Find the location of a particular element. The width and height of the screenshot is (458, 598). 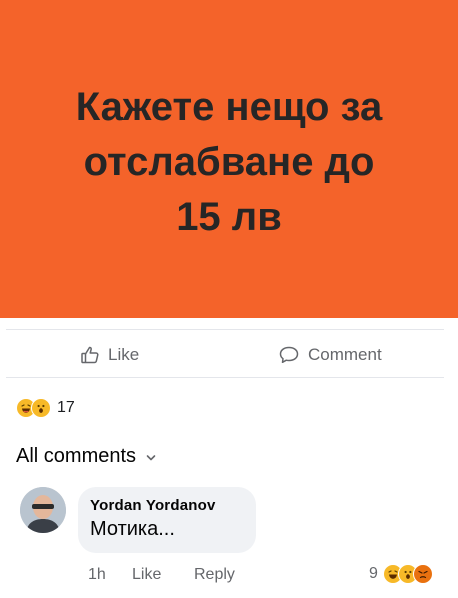

comment-button: Comment is located at coordinates (330, 355).